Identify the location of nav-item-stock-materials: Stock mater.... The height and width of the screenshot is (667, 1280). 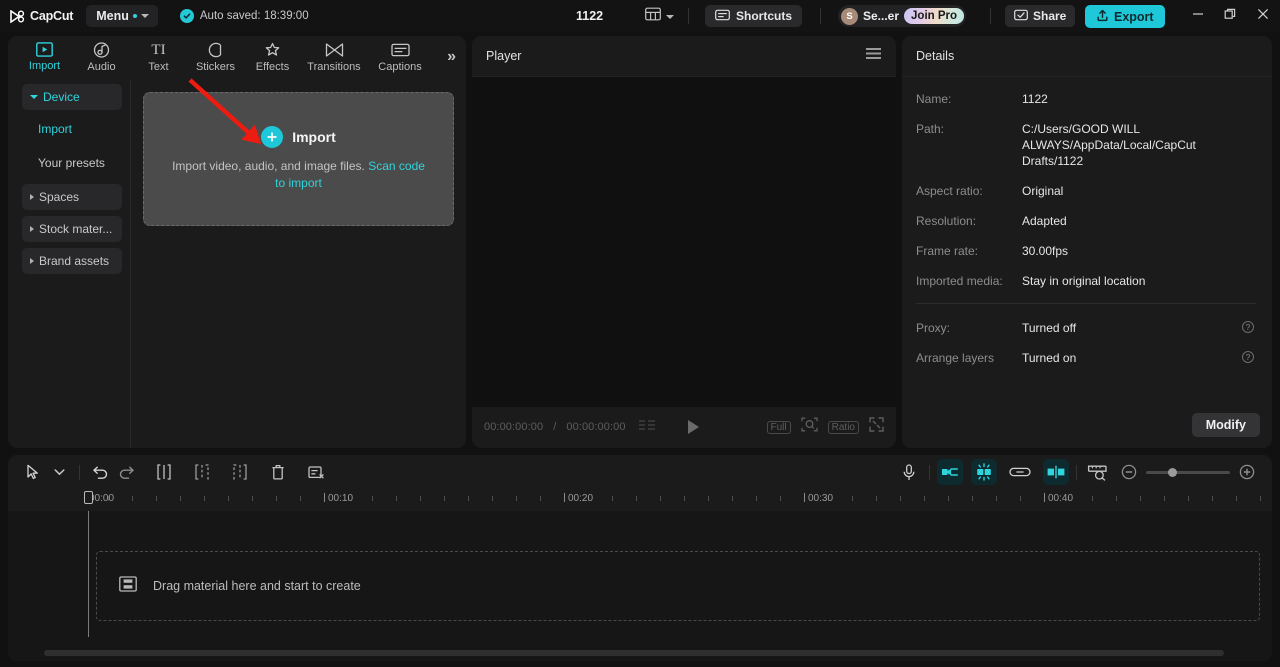
(72, 229).